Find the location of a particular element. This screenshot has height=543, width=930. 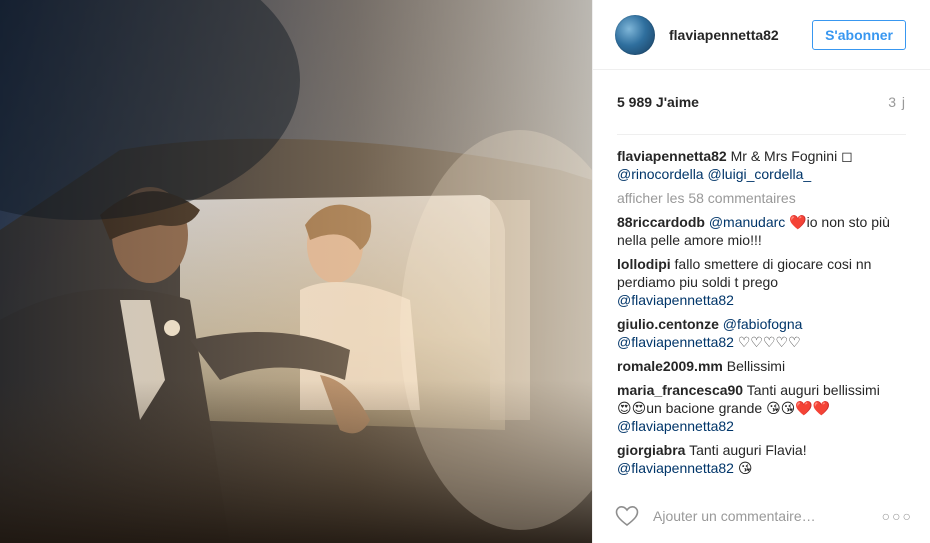

mention-link: @rinocordella is located at coordinates (660, 174).